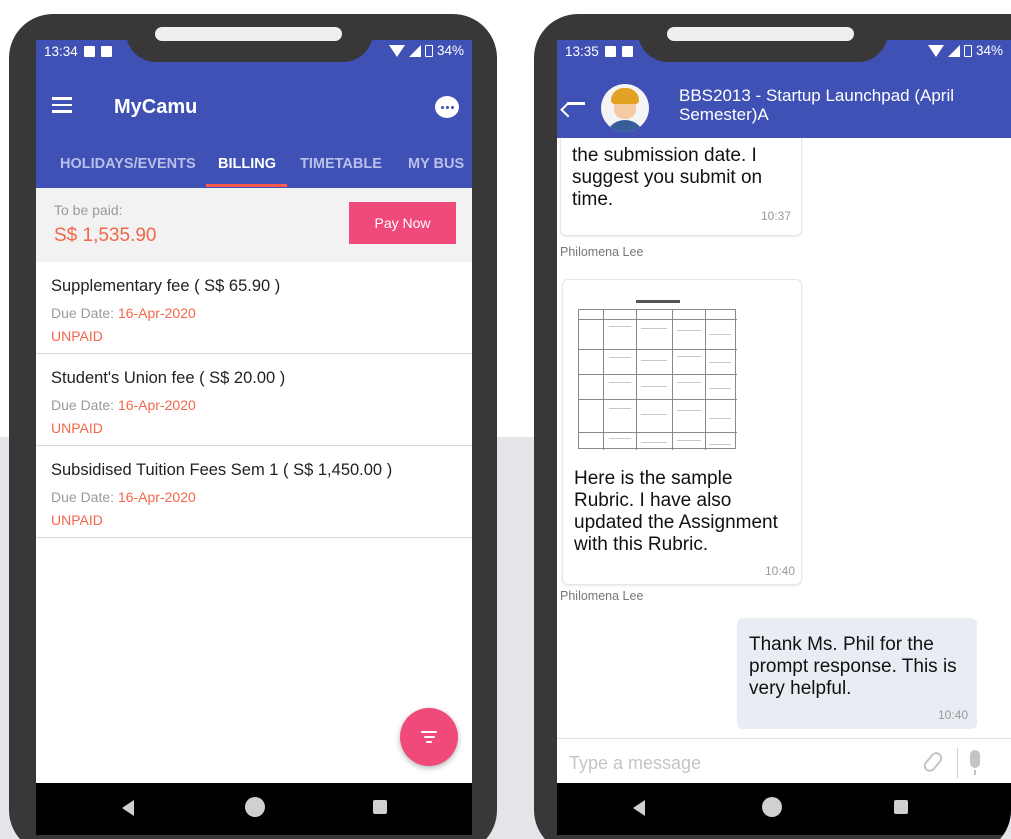 This screenshot has height=839, width=1011. Describe the element at coordinates (156, 107) in the screenshot. I see `app-title: MyCamu` at that location.